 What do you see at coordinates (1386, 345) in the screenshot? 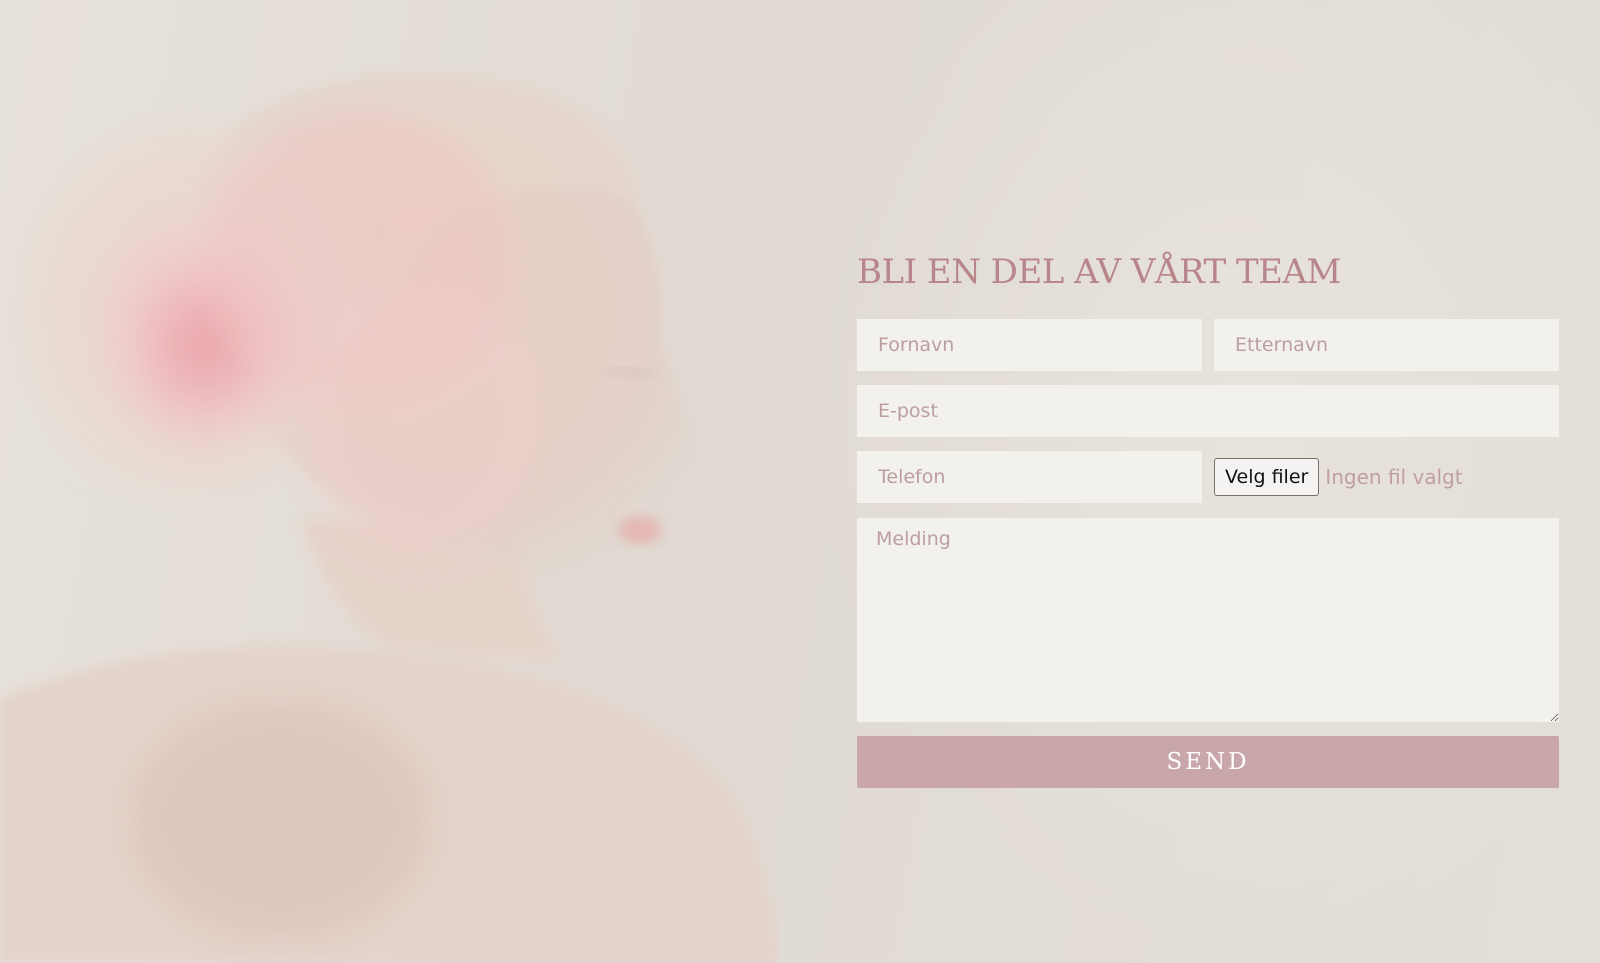
I see `last-name-input` at bounding box center [1386, 345].